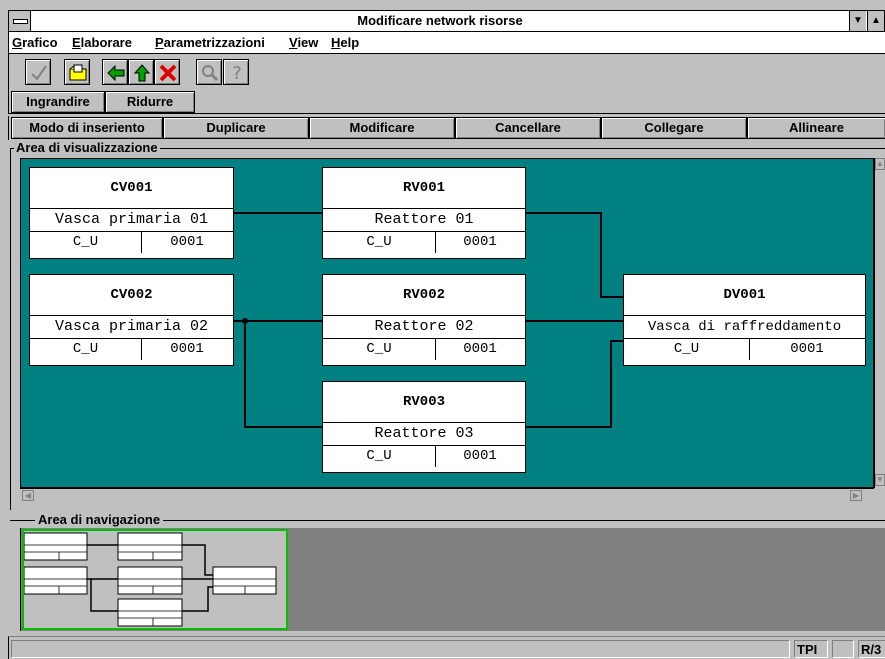  Describe the element at coordinates (141, 72) in the screenshot. I see `up-arrow-icon` at that location.